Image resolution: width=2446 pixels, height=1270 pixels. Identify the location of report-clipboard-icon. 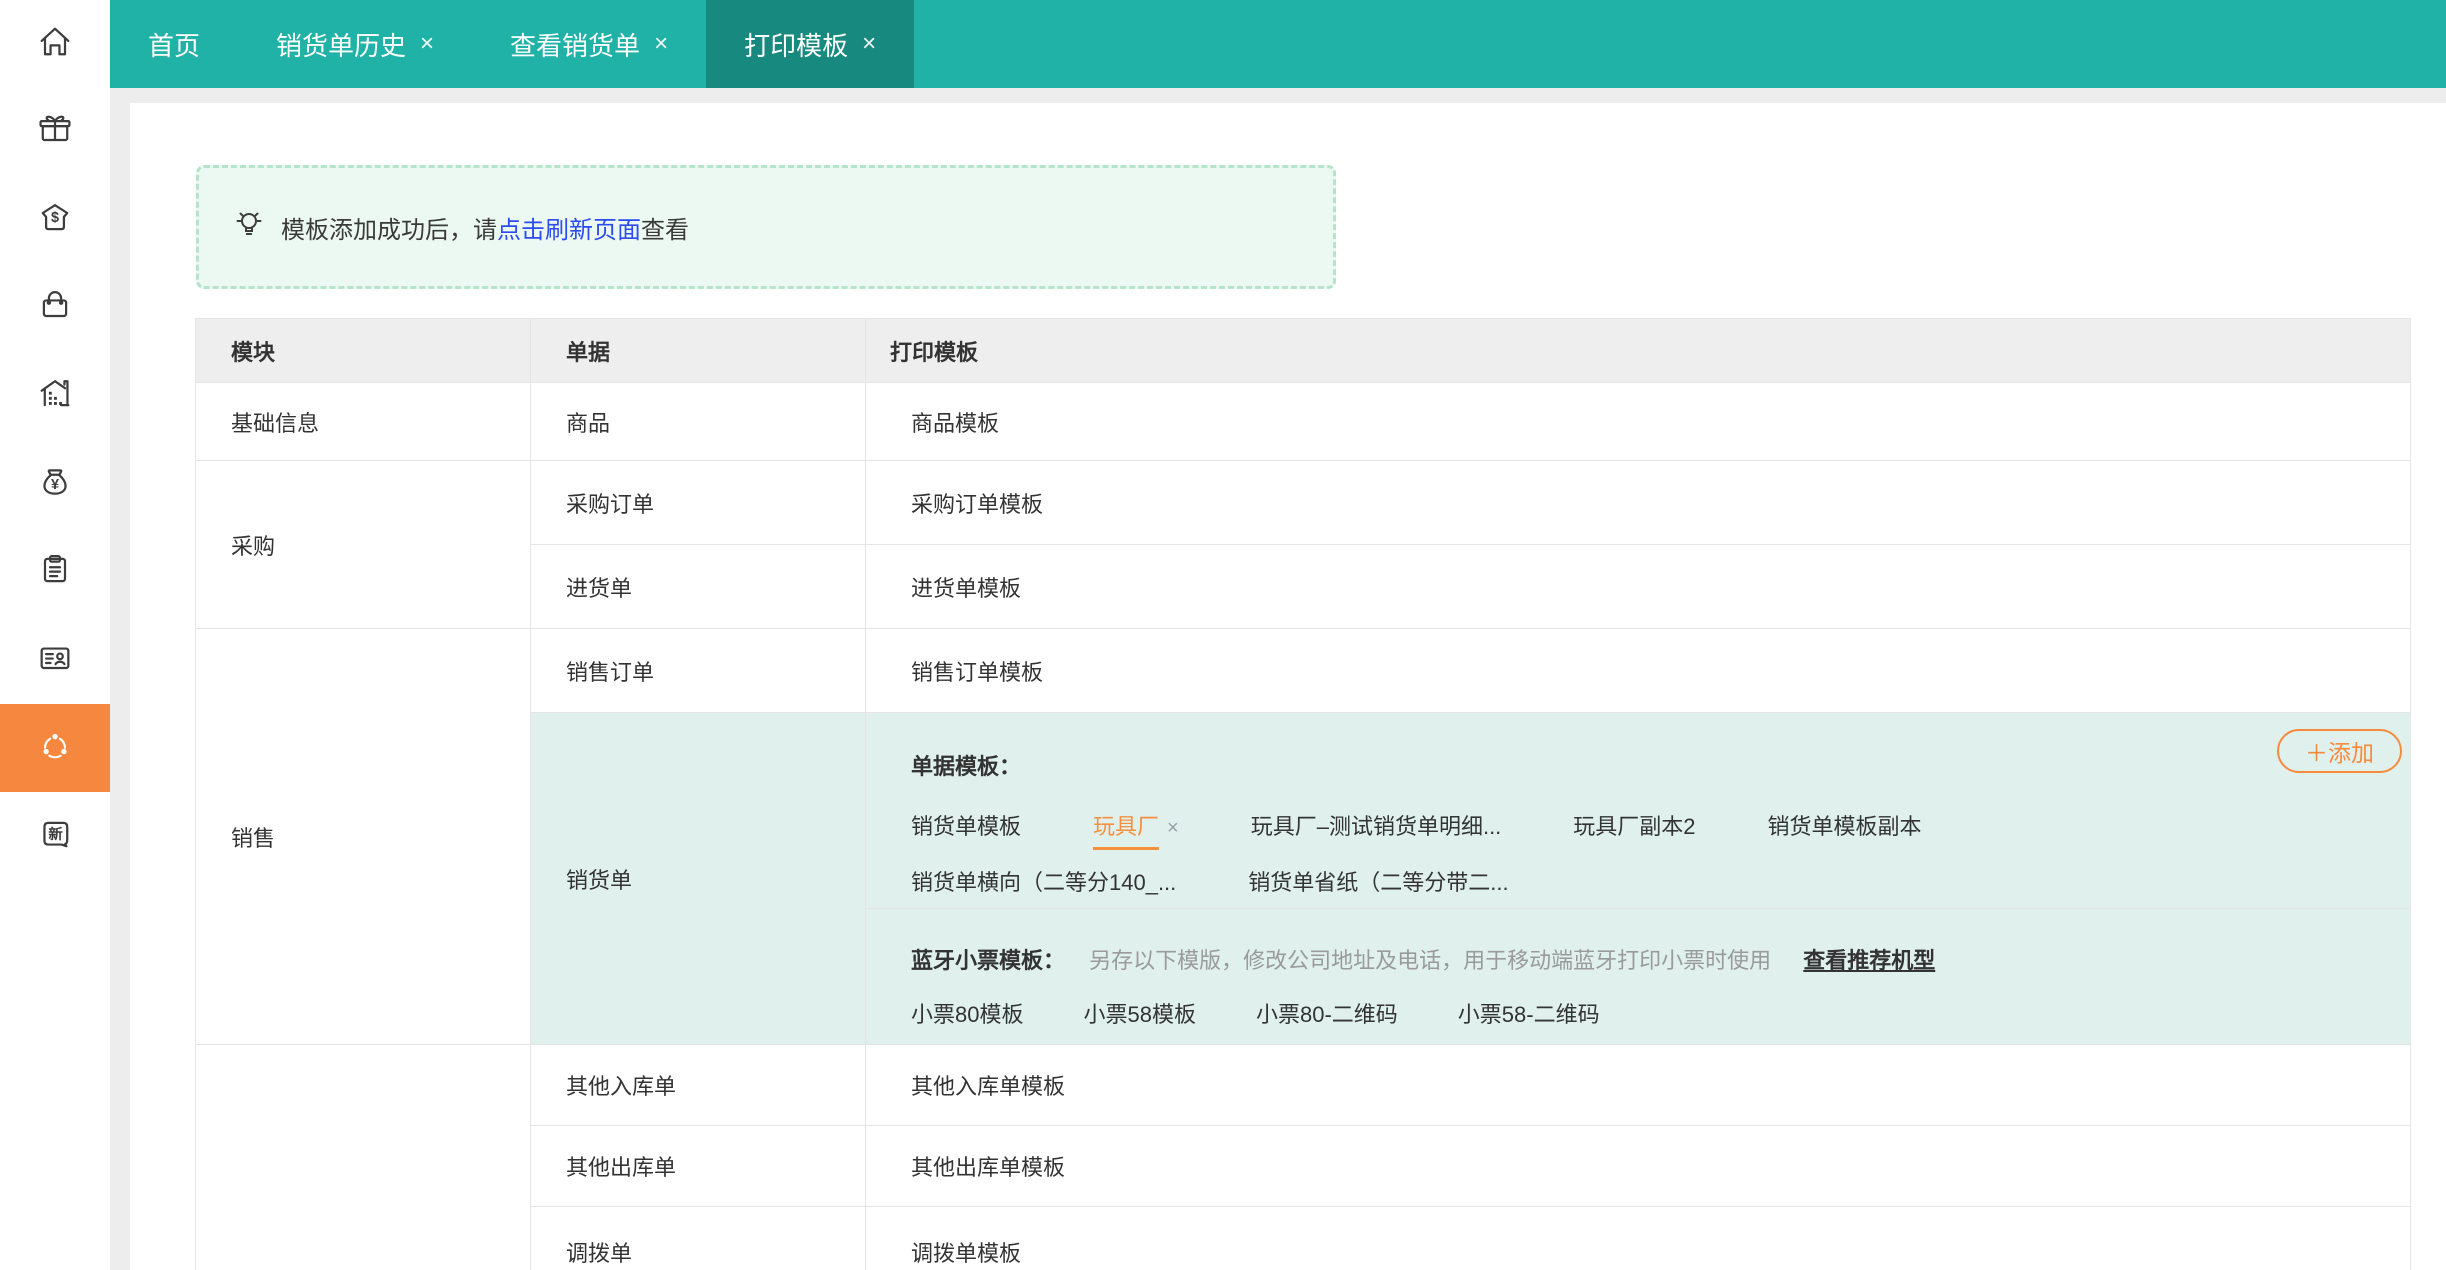
(55, 572).